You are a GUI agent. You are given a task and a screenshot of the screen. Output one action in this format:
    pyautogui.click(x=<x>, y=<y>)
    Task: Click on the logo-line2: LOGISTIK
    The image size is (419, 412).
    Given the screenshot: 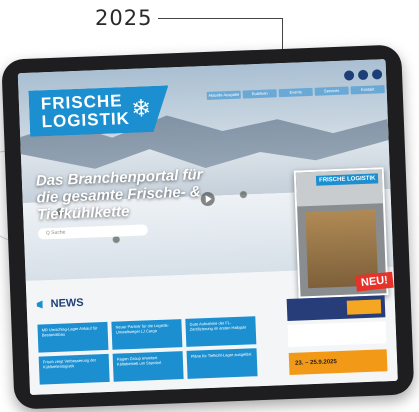 What is the action you would take?
    pyautogui.click(x=86, y=120)
    